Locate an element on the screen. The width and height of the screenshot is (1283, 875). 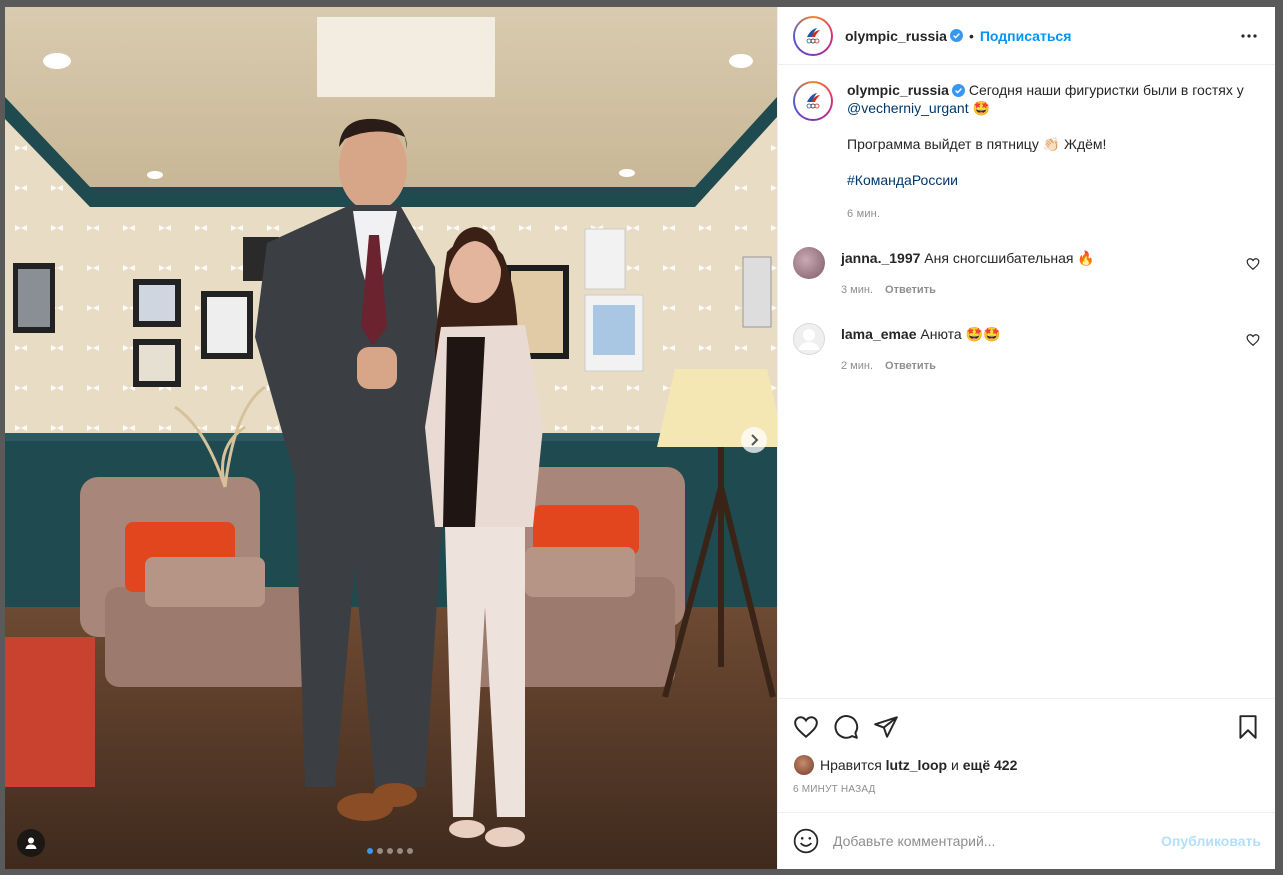
liker-username: lutz_loop is located at coordinates (916, 765).